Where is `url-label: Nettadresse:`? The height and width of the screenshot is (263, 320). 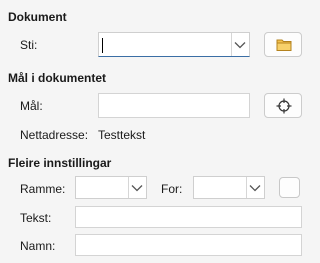 url-label: Nettadresse: is located at coordinates (54, 135).